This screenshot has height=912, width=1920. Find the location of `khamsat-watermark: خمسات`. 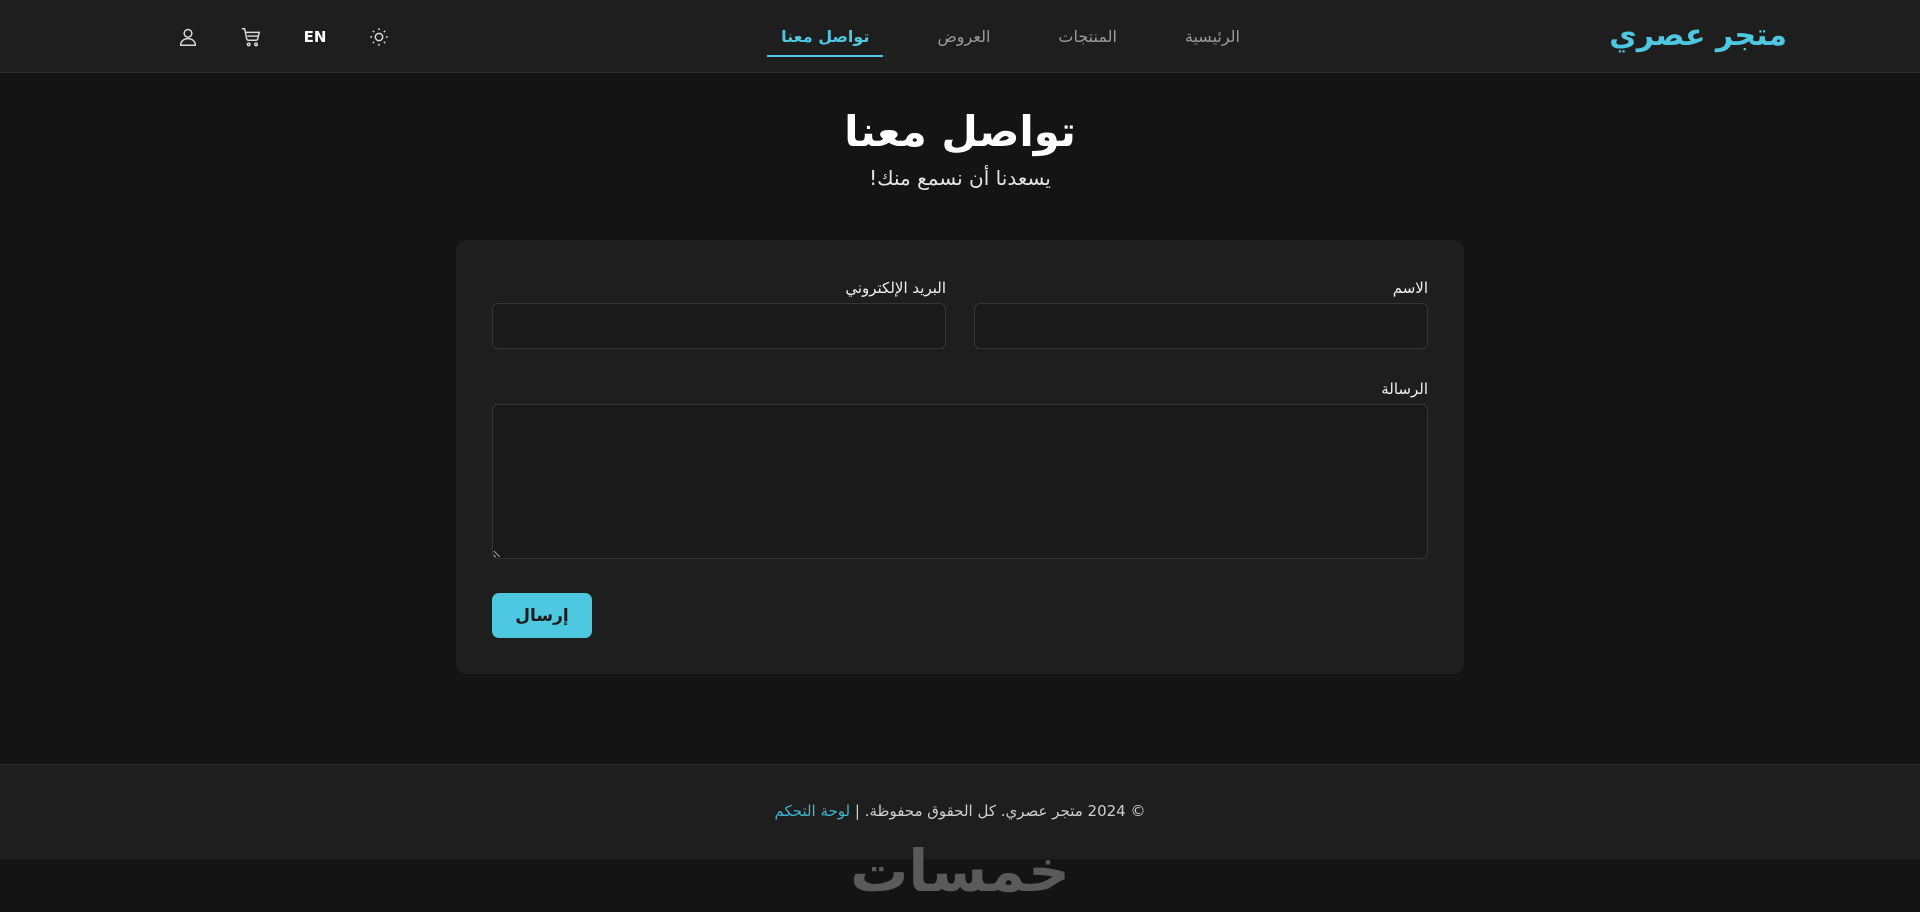

khamsat-watermark: خمسات is located at coordinates (960, 871).